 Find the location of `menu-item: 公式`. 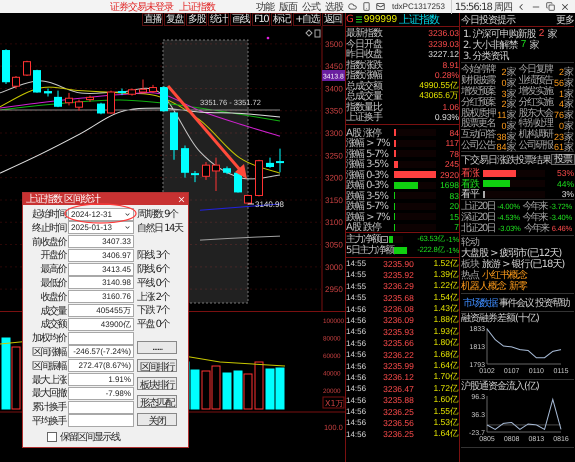

menu-item: 公式 is located at coordinates (311, 7).